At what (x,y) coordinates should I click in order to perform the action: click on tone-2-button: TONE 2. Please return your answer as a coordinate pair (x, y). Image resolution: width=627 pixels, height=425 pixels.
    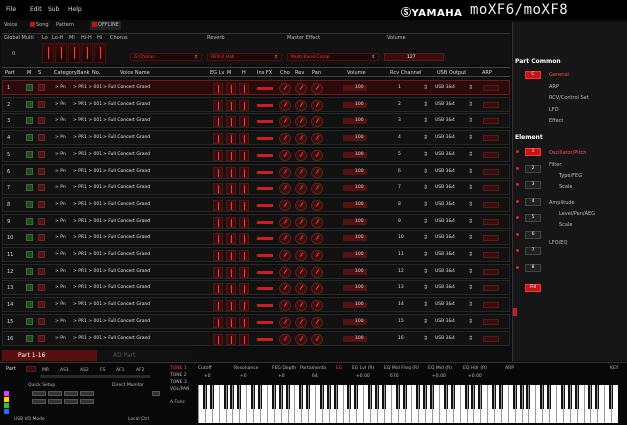
    Looking at the image, I should click on (178, 375).